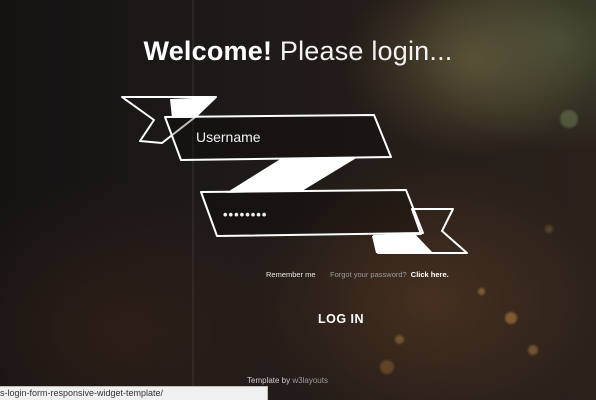  Describe the element at coordinates (341, 319) in the screenshot. I see `login-button: LOG IN` at that location.